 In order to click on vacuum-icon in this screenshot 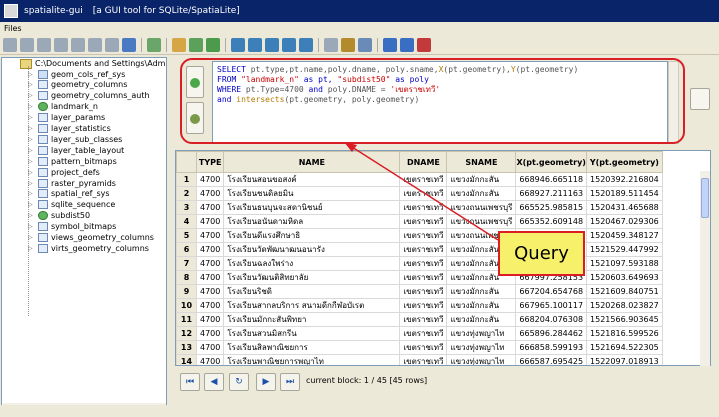, I will do `click(112, 44)`.